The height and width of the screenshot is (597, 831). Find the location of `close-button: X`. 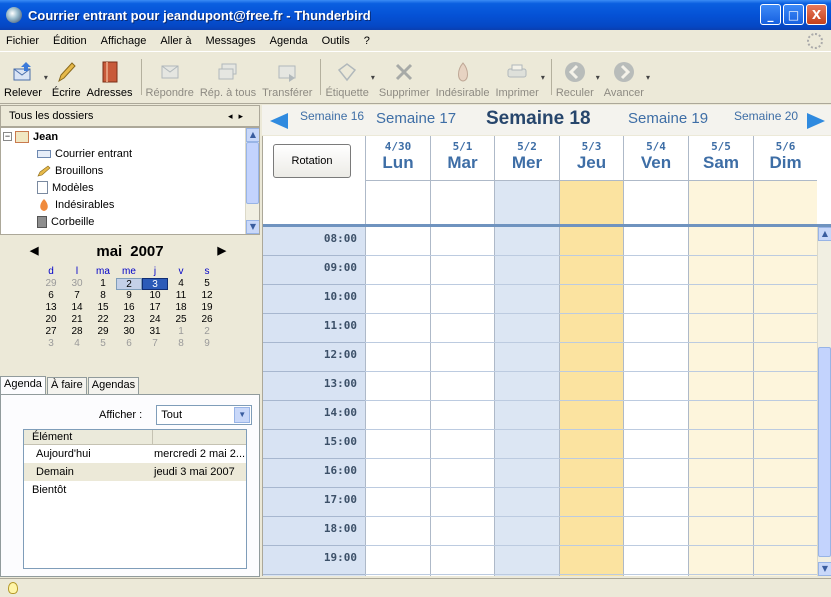

close-button: X is located at coordinates (816, 14).